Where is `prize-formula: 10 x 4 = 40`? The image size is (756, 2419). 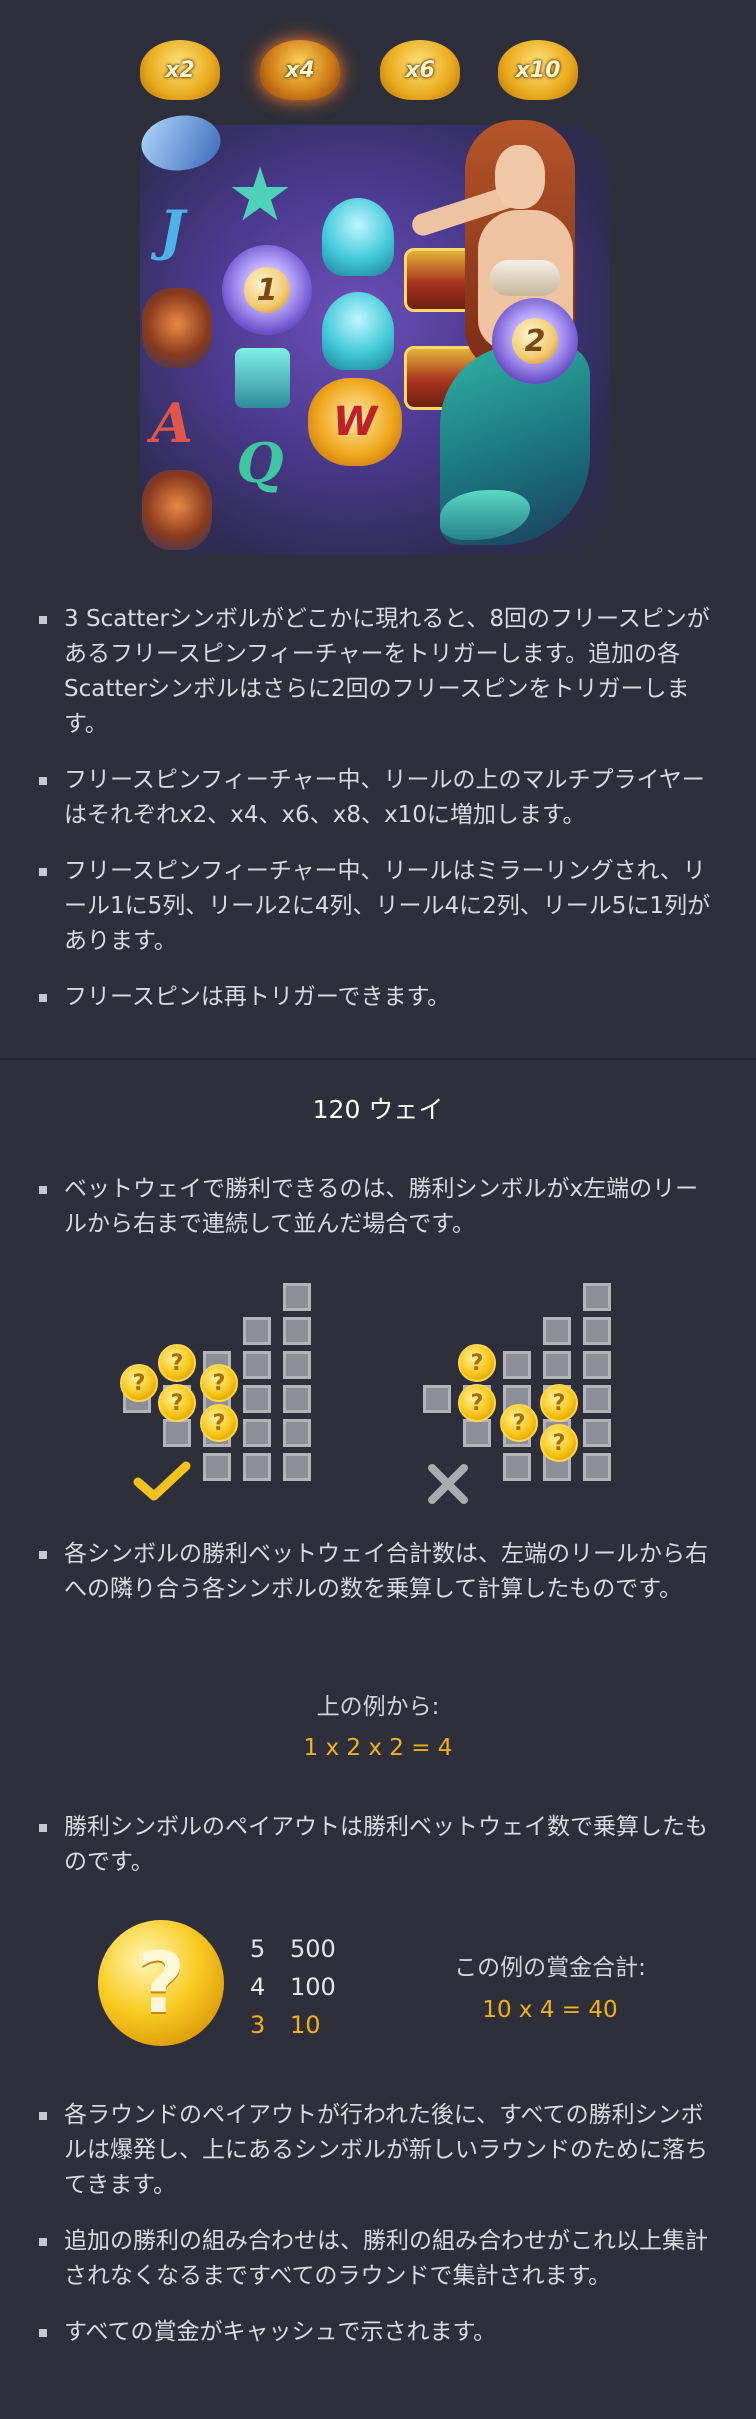 prize-formula: 10 x 4 = 40 is located at coordinates (550, 2010).